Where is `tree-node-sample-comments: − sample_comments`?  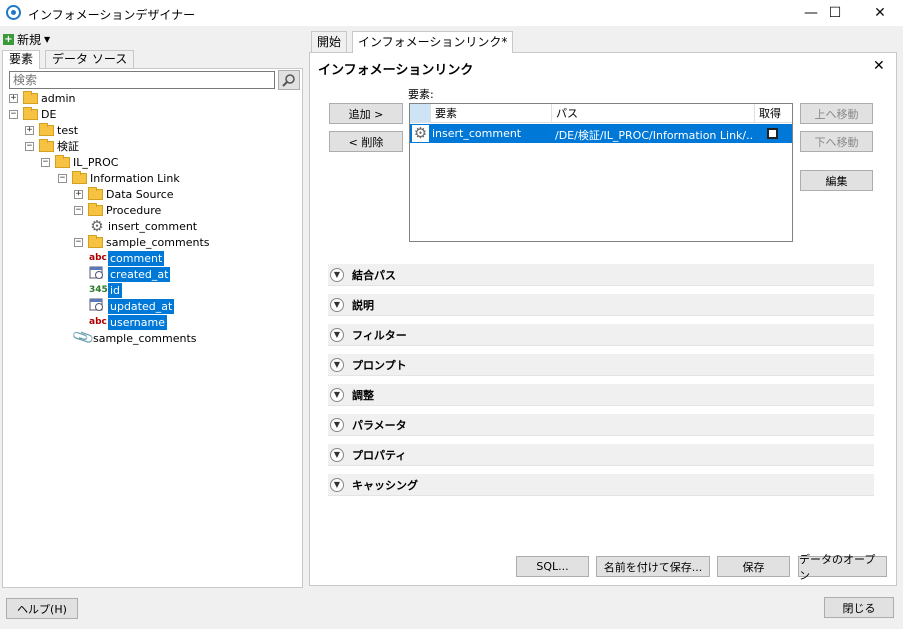
tree-node-sample-comments: − sample_comments is located at coordinates (109, 242).